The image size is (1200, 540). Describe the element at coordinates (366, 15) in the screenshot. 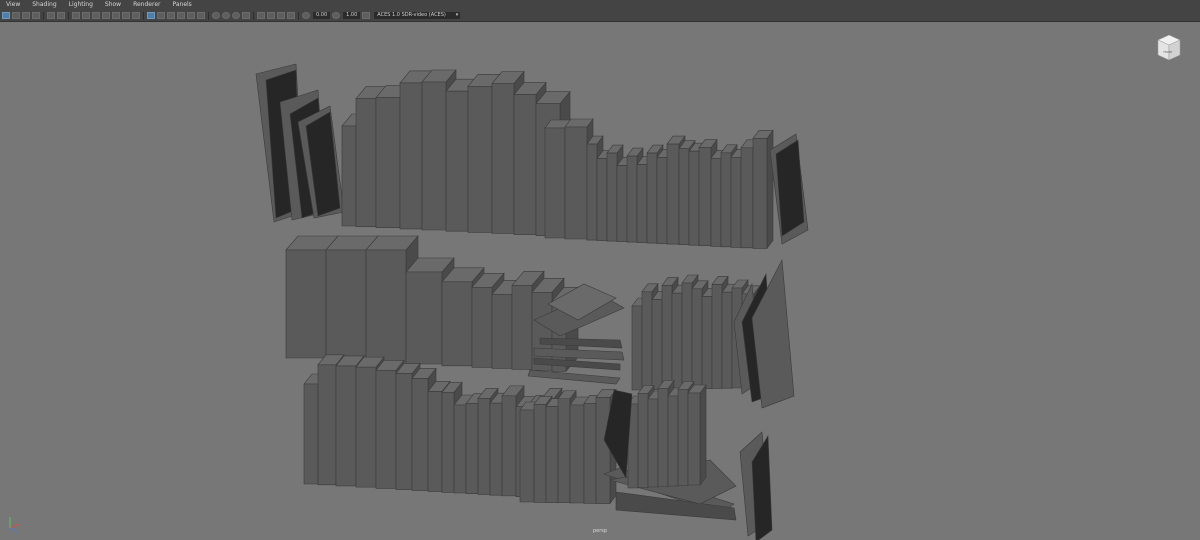

I see `color-management-icon` at that location.